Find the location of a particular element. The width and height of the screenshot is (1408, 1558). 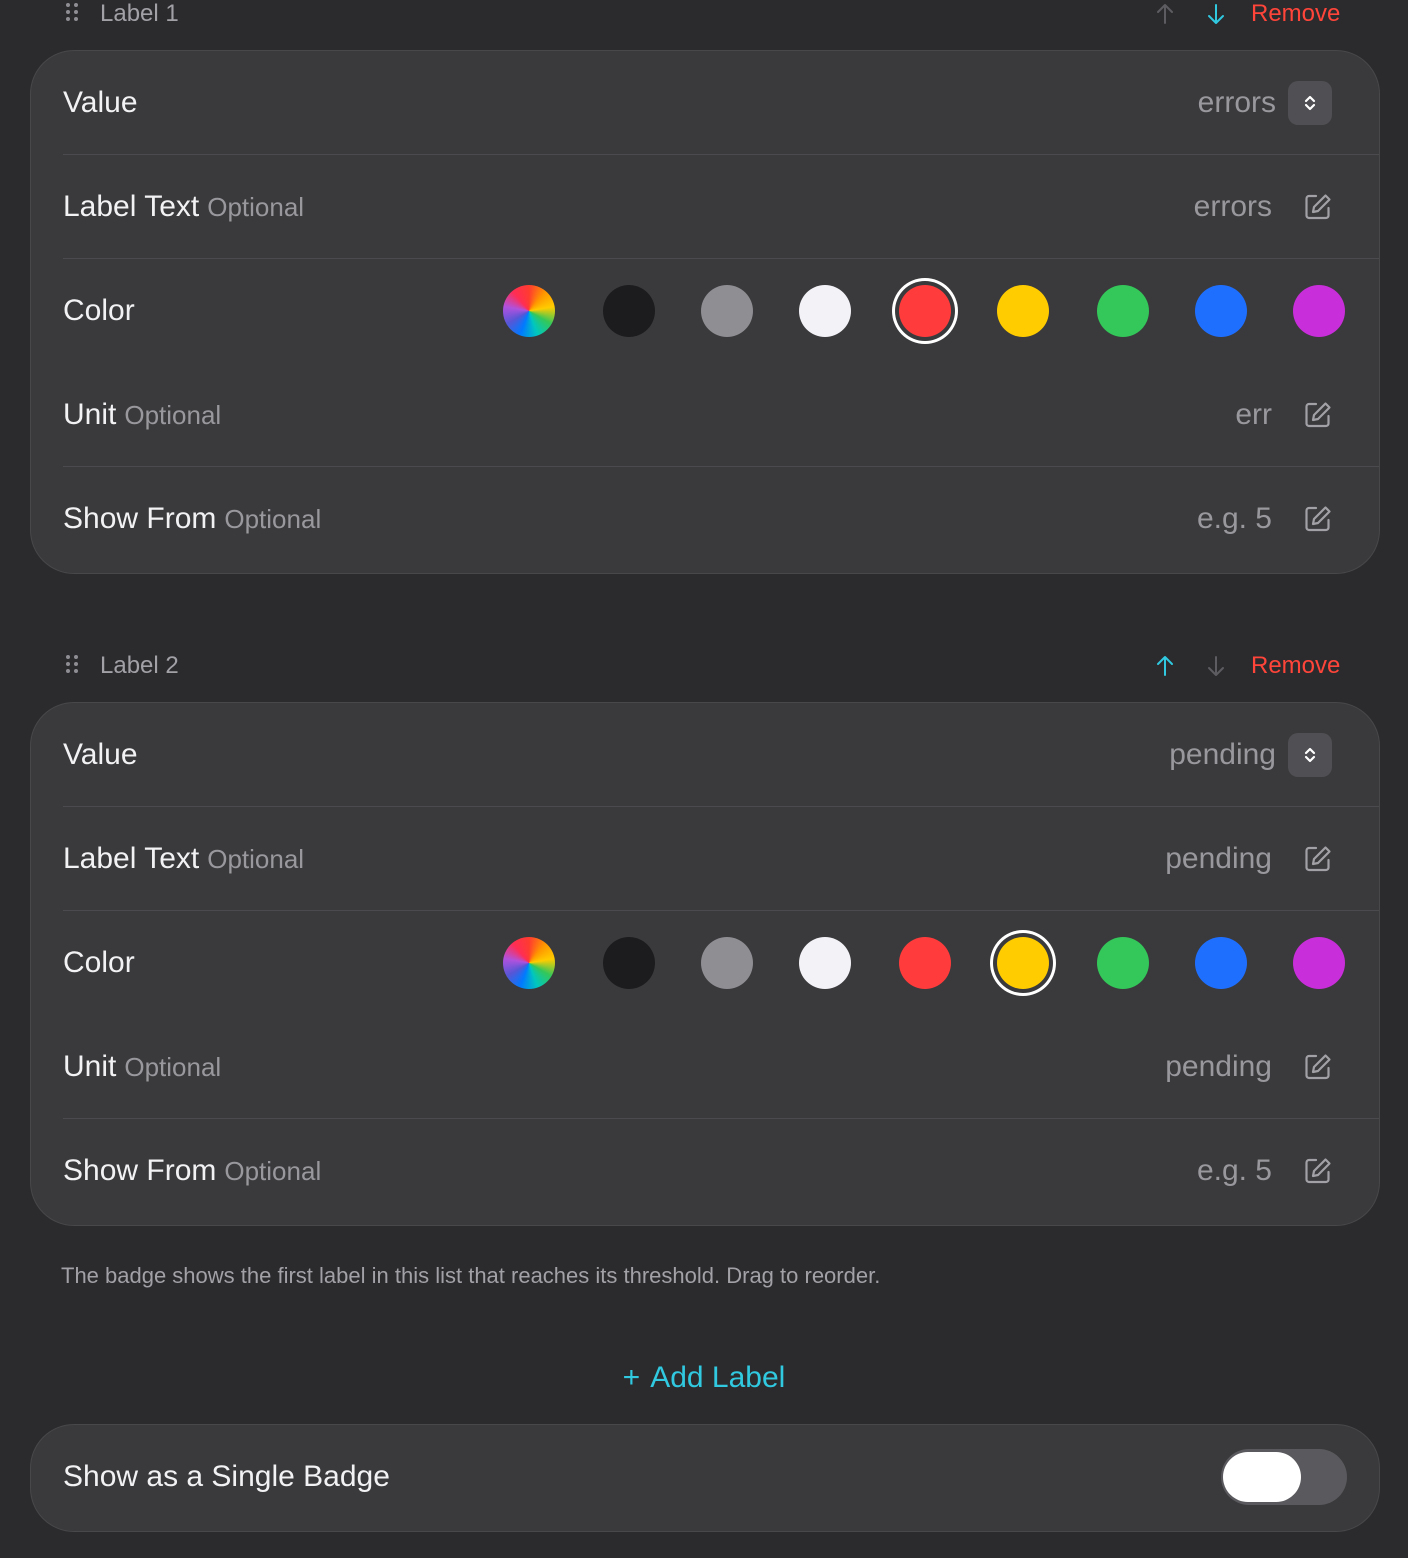

unit-row: Unit Optional err is located at coordinates (705, 415).